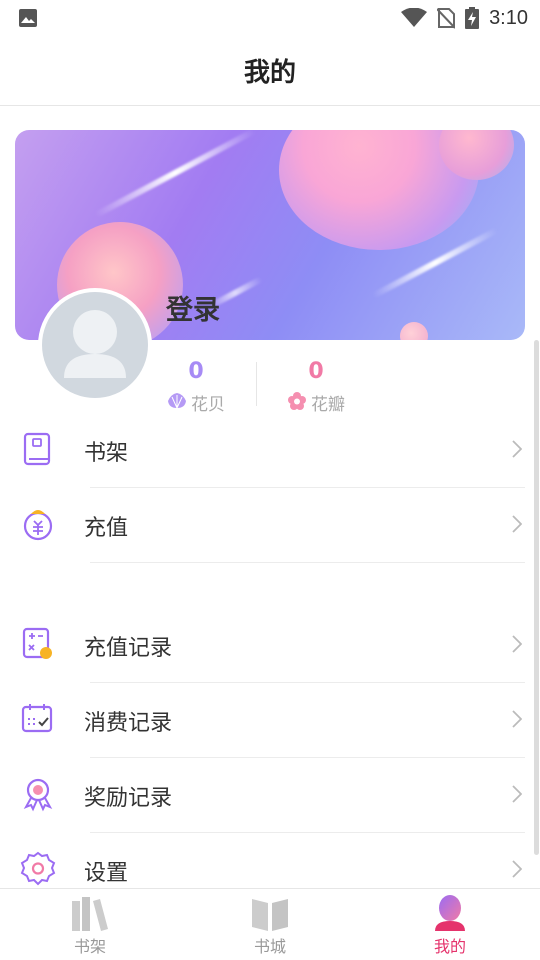 The width and height of the screenshot is (540, 960). What do you see at coordinates (128, 723) in the screenshot?
I see `menu-label: 消费记录` at bounding box center [128, 723].